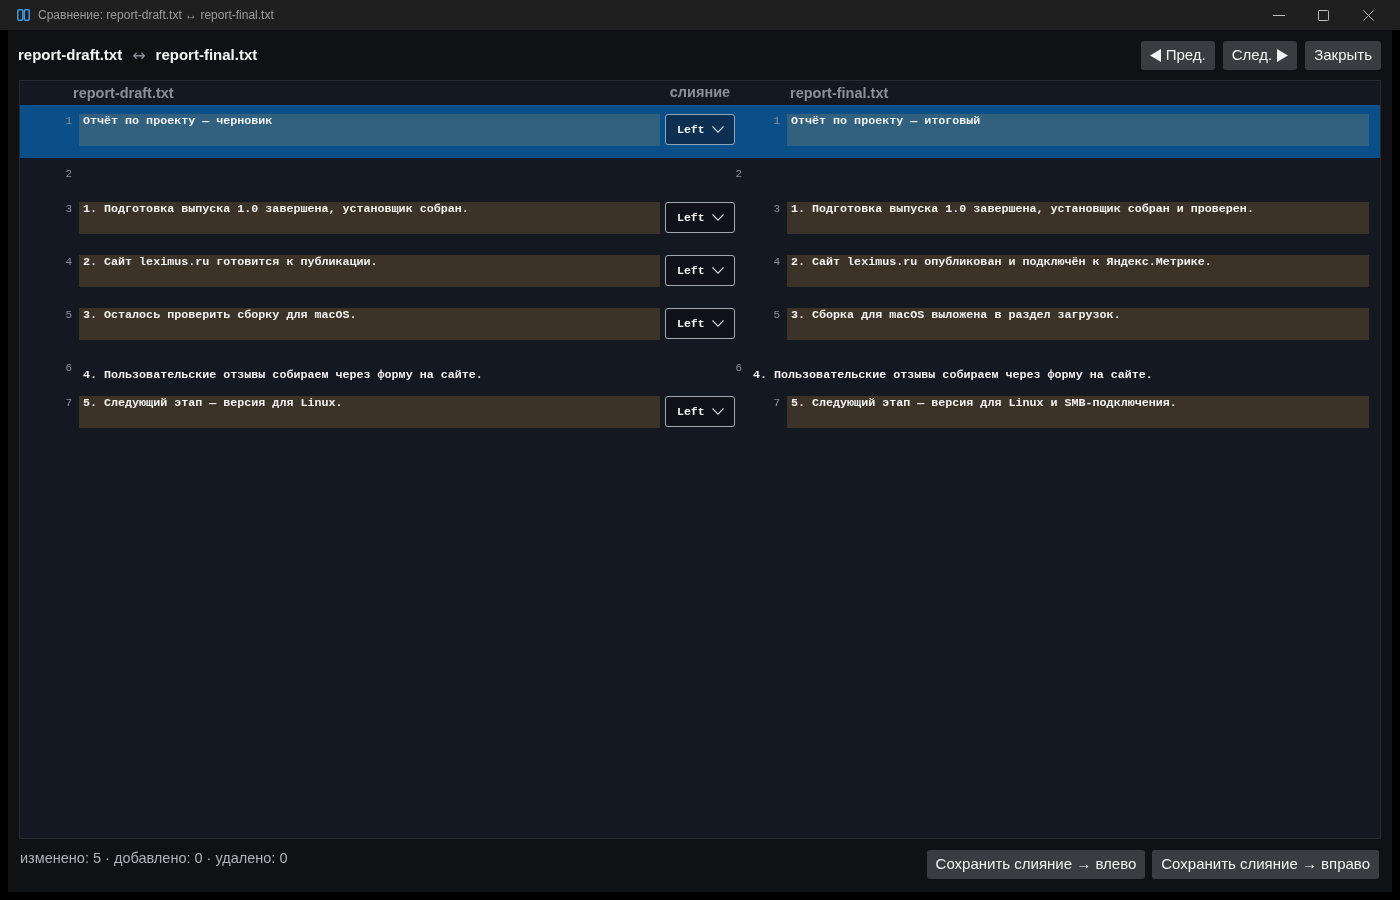  Describe the element at coordinates (123, 93) in the screenshot. I see `column-header: report-draft.txt` at that location.